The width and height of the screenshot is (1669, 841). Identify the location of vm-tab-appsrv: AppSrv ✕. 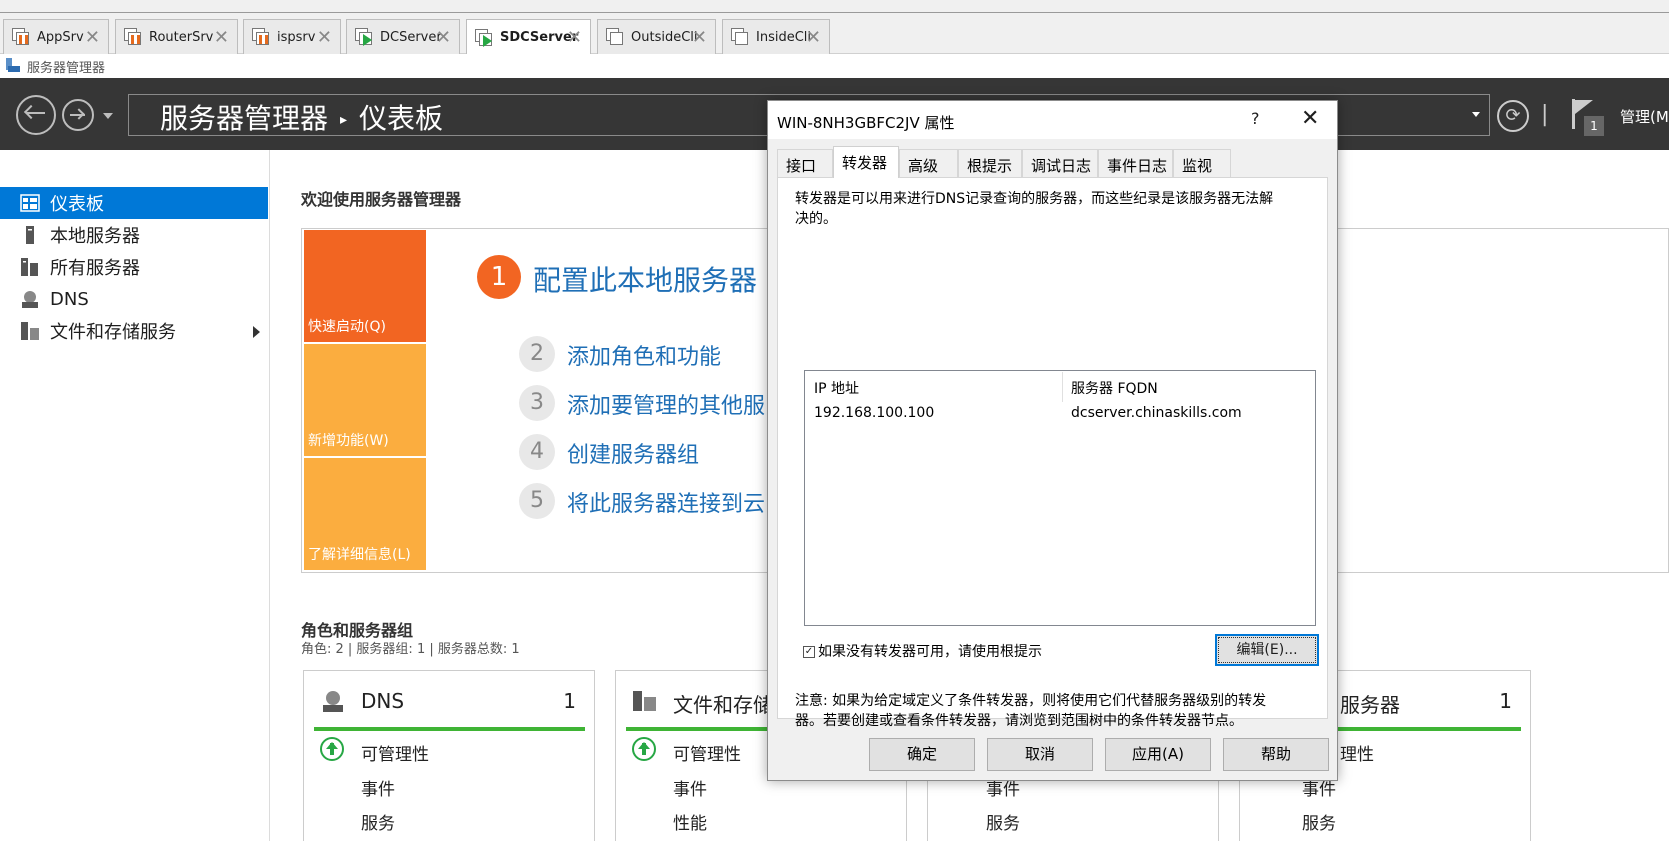
(56, 36).